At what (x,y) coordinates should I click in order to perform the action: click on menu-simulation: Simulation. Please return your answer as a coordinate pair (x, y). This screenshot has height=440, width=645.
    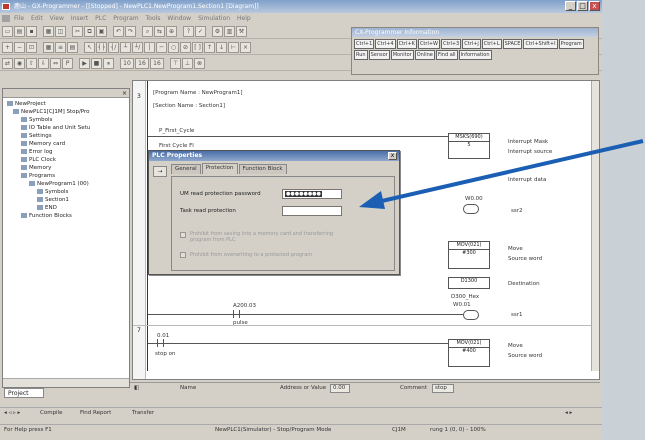
    Looking at the image, I should click on (214, 18).